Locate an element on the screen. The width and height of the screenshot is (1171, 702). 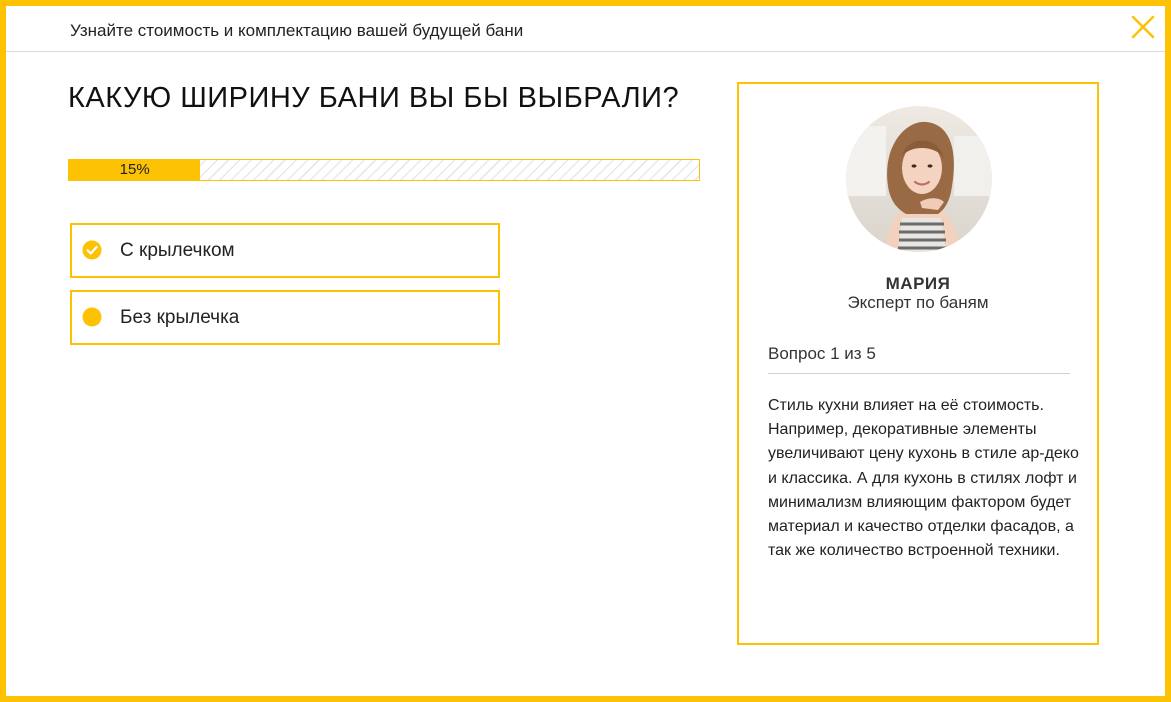
avatar is located at coordinates (919, 179).